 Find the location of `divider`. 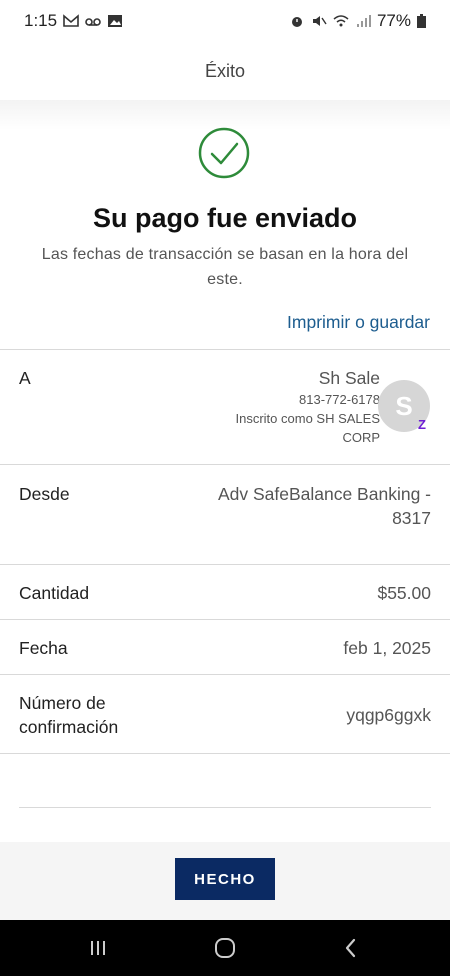

divider is located at coordinates (225, 807).